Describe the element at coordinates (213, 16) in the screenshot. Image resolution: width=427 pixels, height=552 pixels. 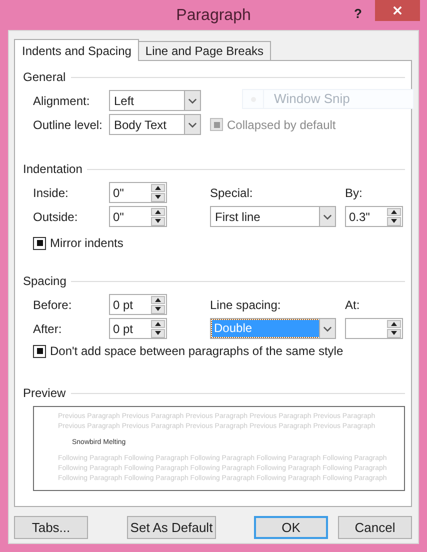
I see `window-title: Paragraph` at that location.